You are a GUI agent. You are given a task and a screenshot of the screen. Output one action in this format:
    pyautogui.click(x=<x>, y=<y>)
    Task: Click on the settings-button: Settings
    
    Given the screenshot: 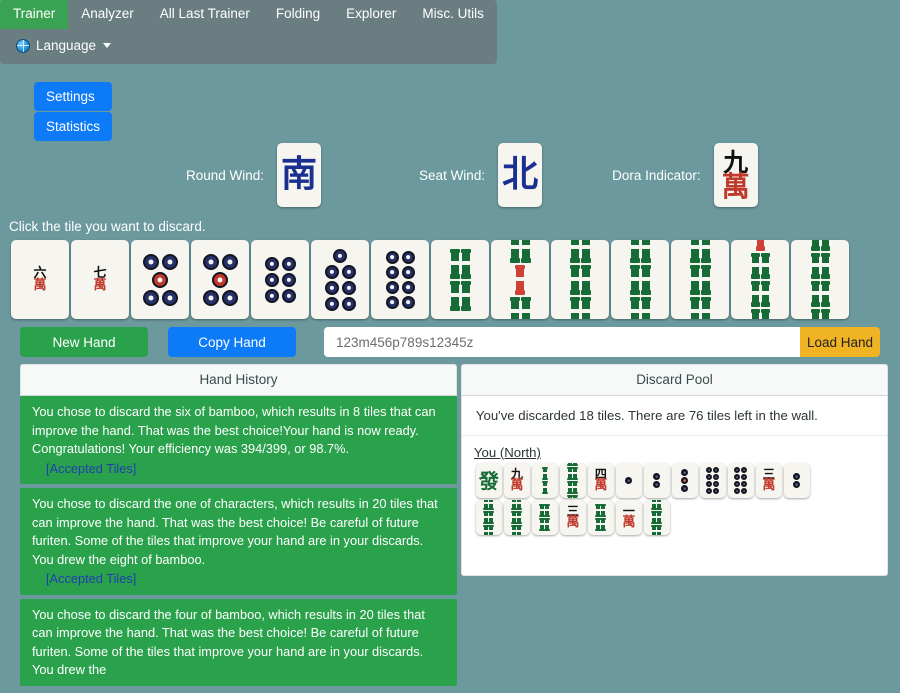 What is the action you would take?
    pyautogui.click(x=73, y=96)
    